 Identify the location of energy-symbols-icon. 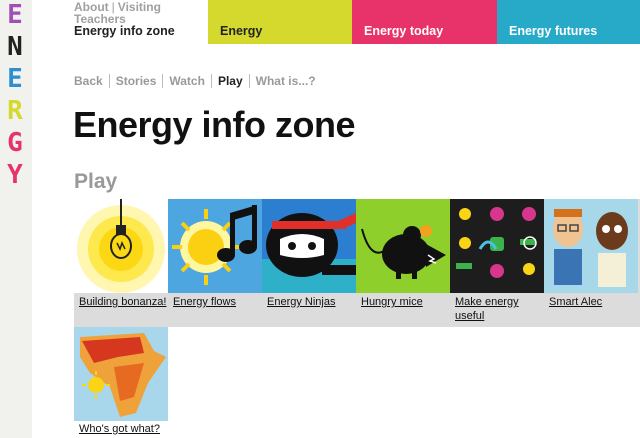
(497, 246).